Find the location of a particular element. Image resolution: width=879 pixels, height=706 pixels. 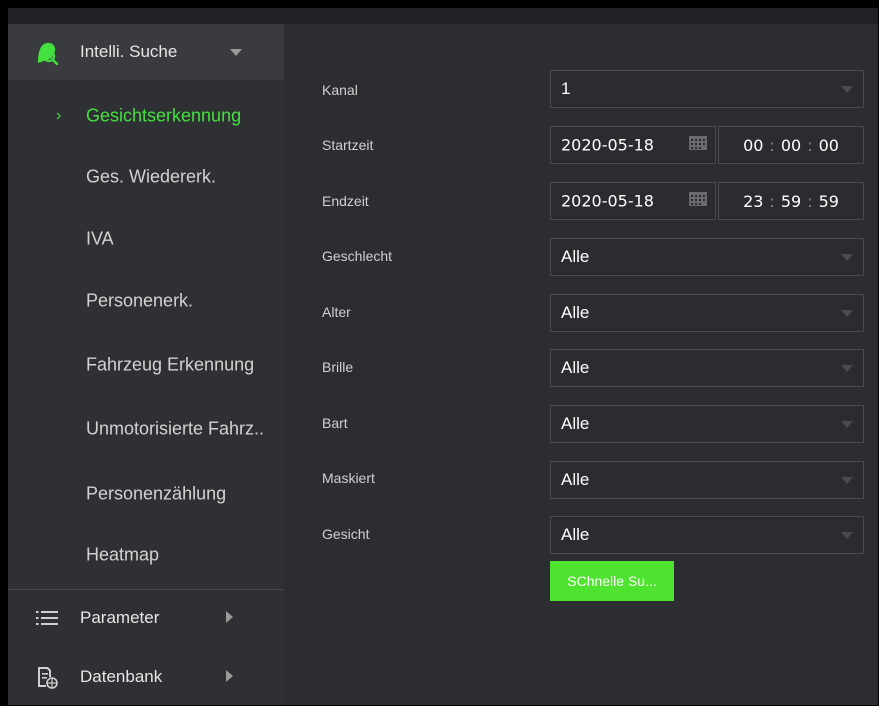

alter-label: Alter is located at coordinates (336, 312).